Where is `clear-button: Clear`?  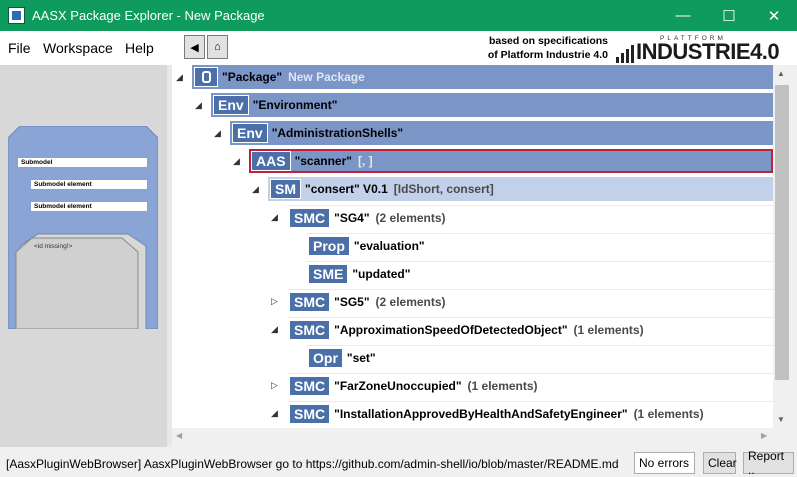
clear-button: Clear is located at coordinates (720, 463).